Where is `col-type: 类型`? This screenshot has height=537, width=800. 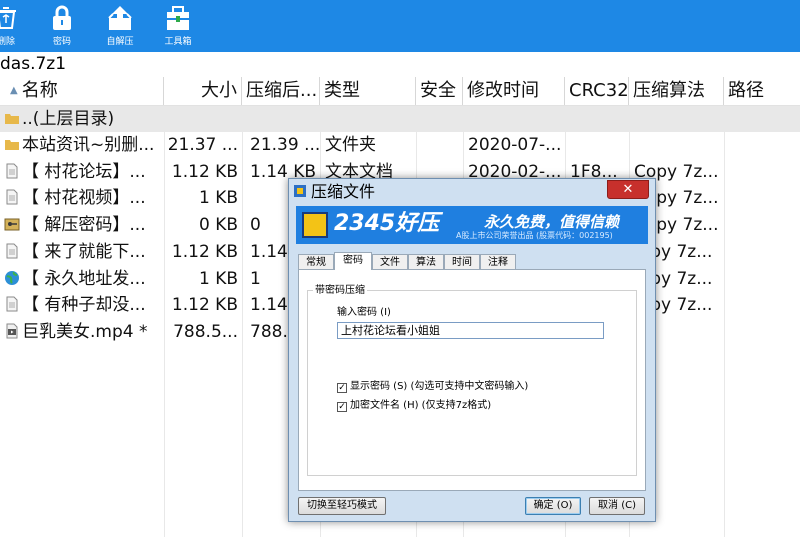
col-type: 类型 is located at coordinates (368, 91).